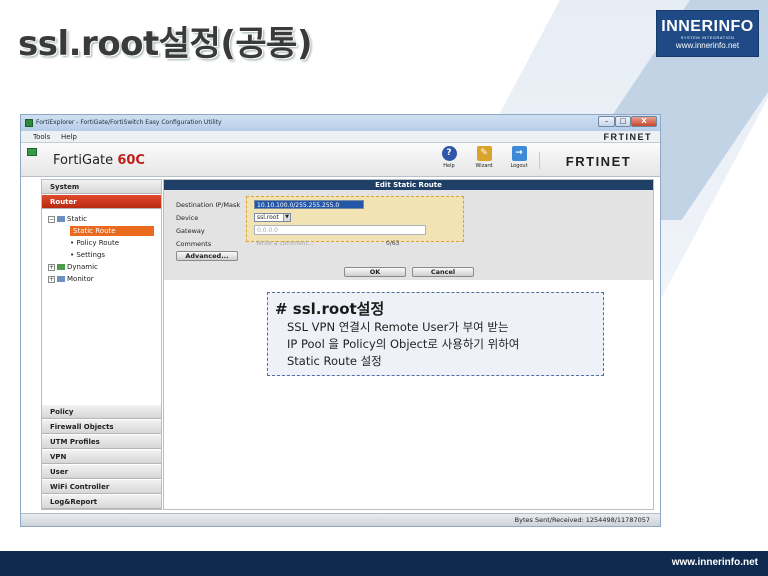 Image resolution: width=768 pixels, height=576 pixels. I want to click on status-bar: Bytes Sent/Received: 1254498/11787057, so click(340, 519).